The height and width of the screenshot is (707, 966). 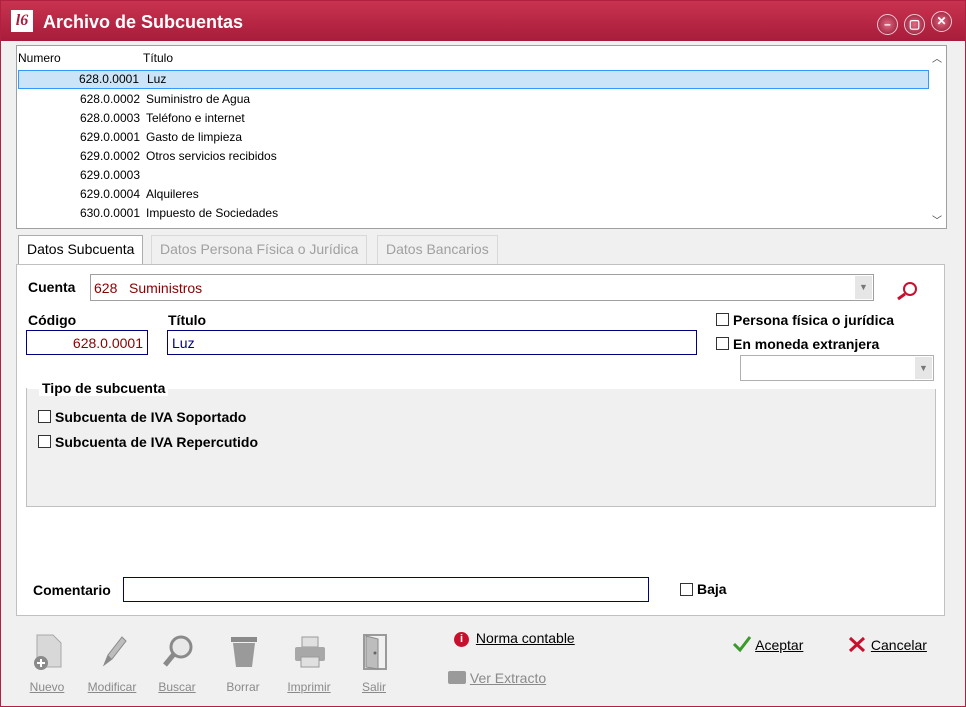 What do you see at coordinates (373, 687) in the screenshot?
I see `salir-label: Salir` at bounding box center [373, 687].